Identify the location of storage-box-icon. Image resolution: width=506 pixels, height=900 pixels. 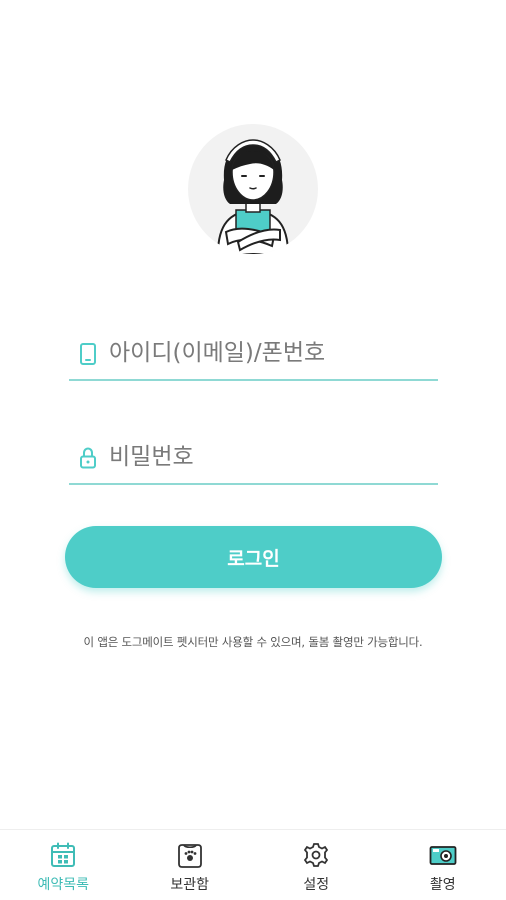
(190, 855).